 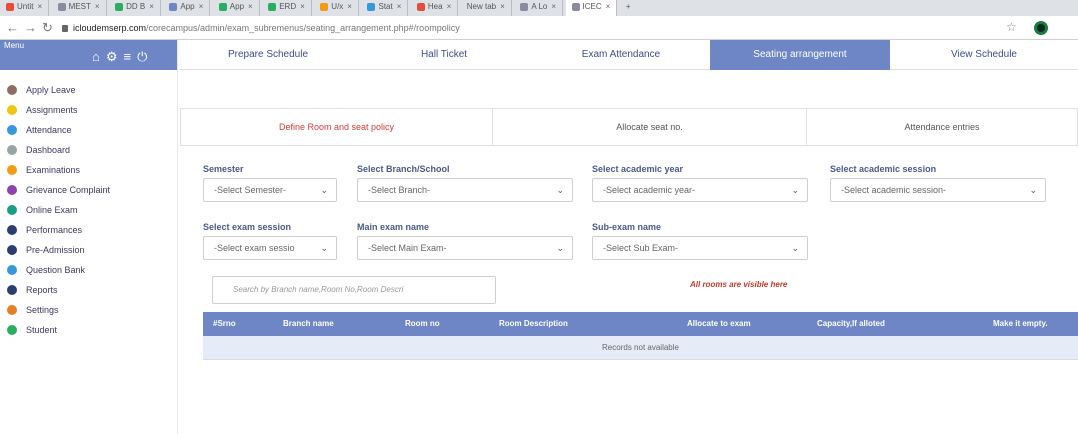 What do you see at coordinates (533, 324) in the screenshot?
I see `column-header-room-description: Room Description` at bounding box center [533, 324].